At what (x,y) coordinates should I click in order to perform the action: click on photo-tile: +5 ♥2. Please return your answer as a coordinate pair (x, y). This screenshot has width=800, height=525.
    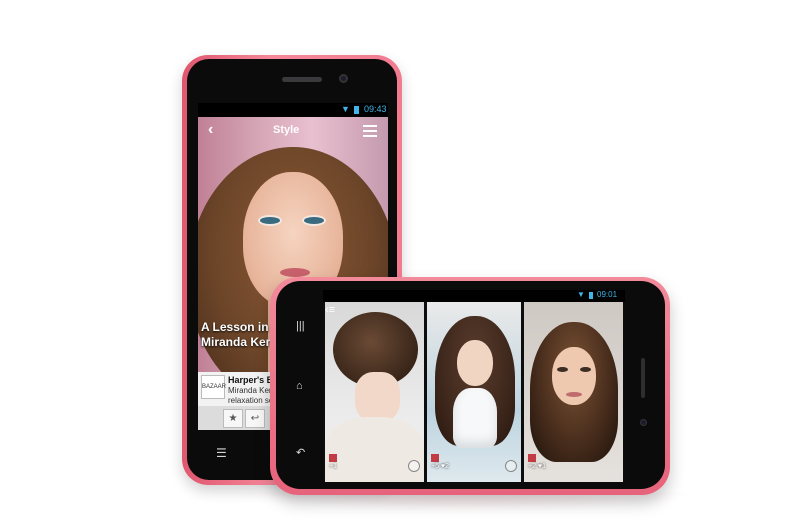
    Looking at the image, I should click on (474, 392).